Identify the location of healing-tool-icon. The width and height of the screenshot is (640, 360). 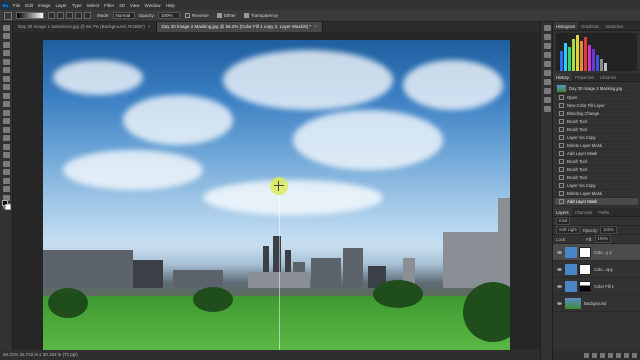
(6, 87).